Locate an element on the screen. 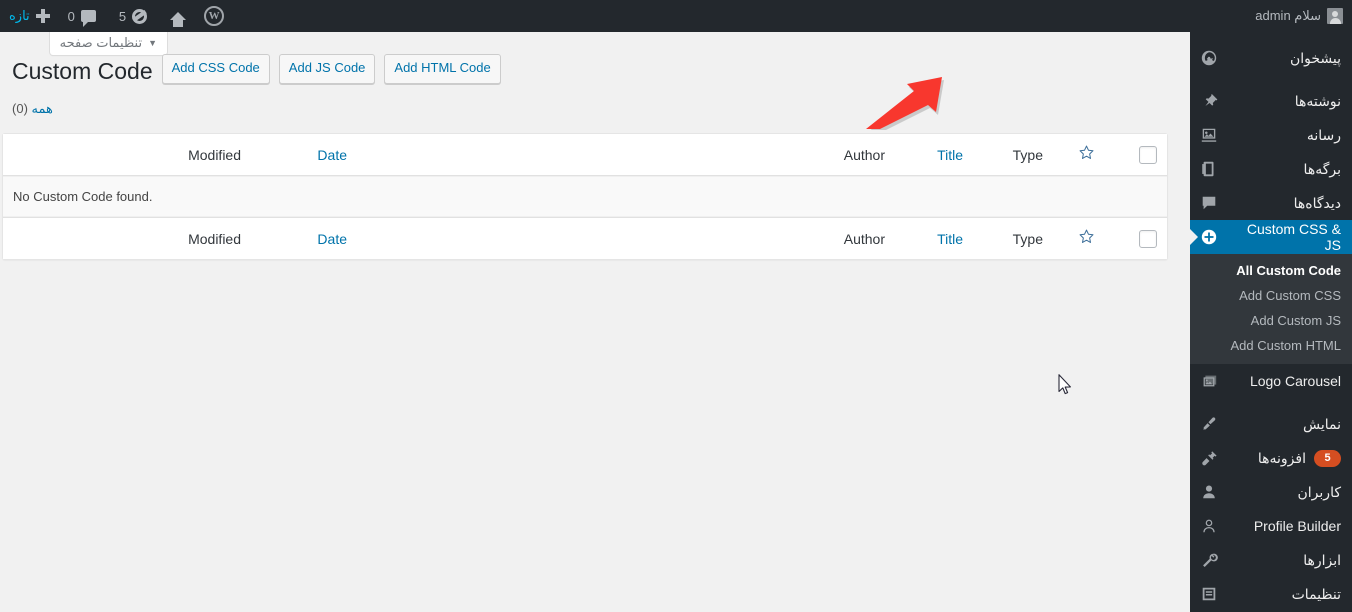 This screenshot has width=1352, height=612. submenu-item-add-custom-html: Add Custom HTML is located at coordinates (1271, 345).